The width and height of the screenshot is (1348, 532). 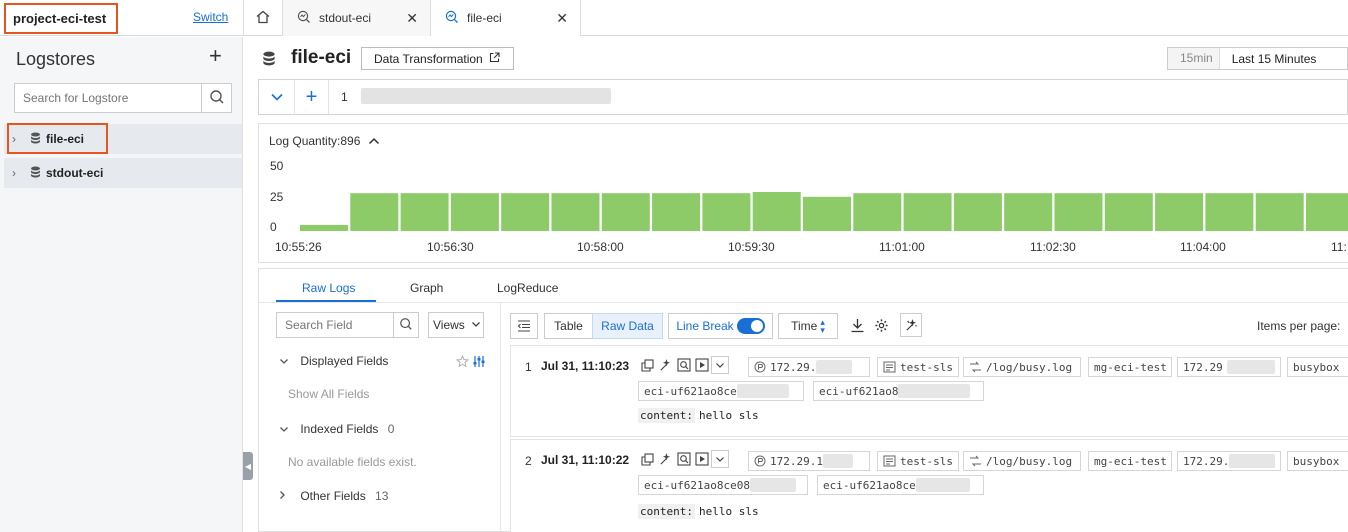 I want to click on data-transformation-button: Data Transformation, so click(x=437, y=58).